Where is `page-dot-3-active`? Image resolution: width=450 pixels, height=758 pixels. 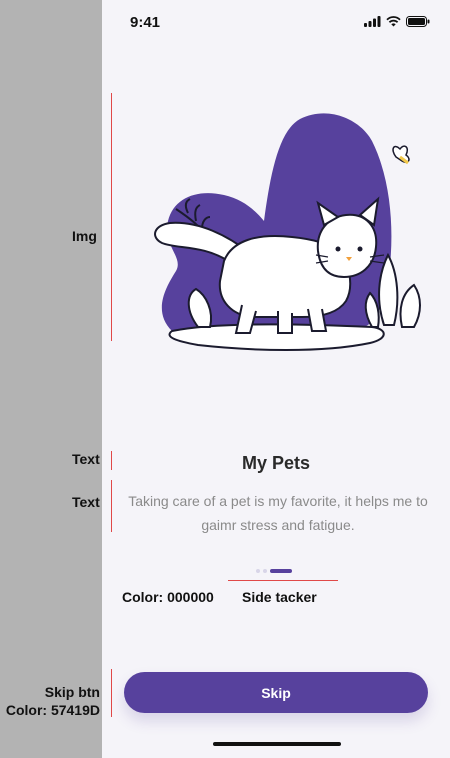
page-dot-3-active is located at coordinates (281, 571).